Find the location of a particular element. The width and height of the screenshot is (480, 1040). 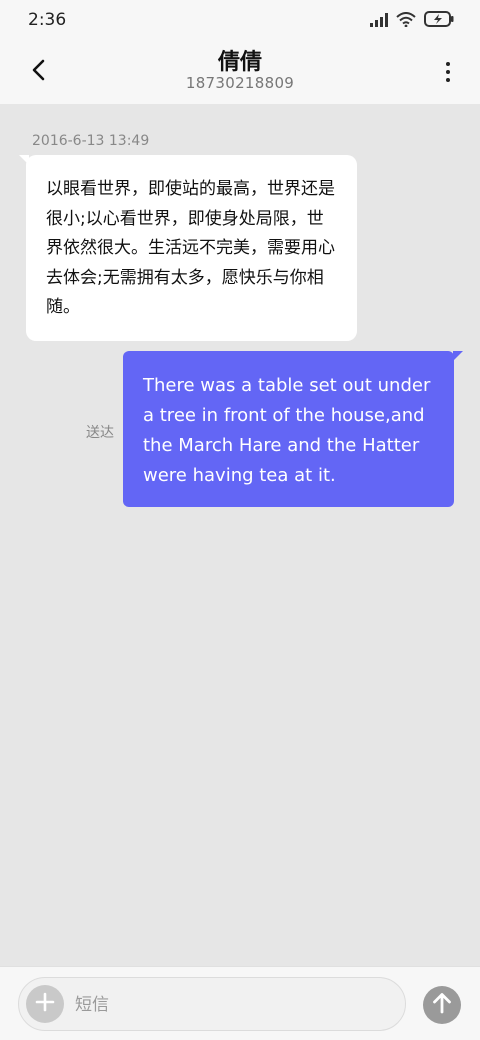

plus-icon is located at coordinates (45, 1004).